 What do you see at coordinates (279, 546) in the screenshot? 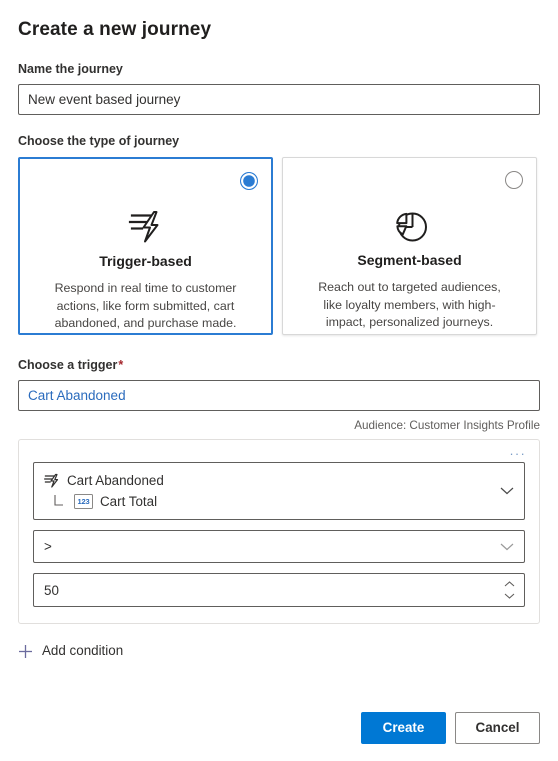
I see `condition-operator-combobox: >` at bounding box center [279, 546].